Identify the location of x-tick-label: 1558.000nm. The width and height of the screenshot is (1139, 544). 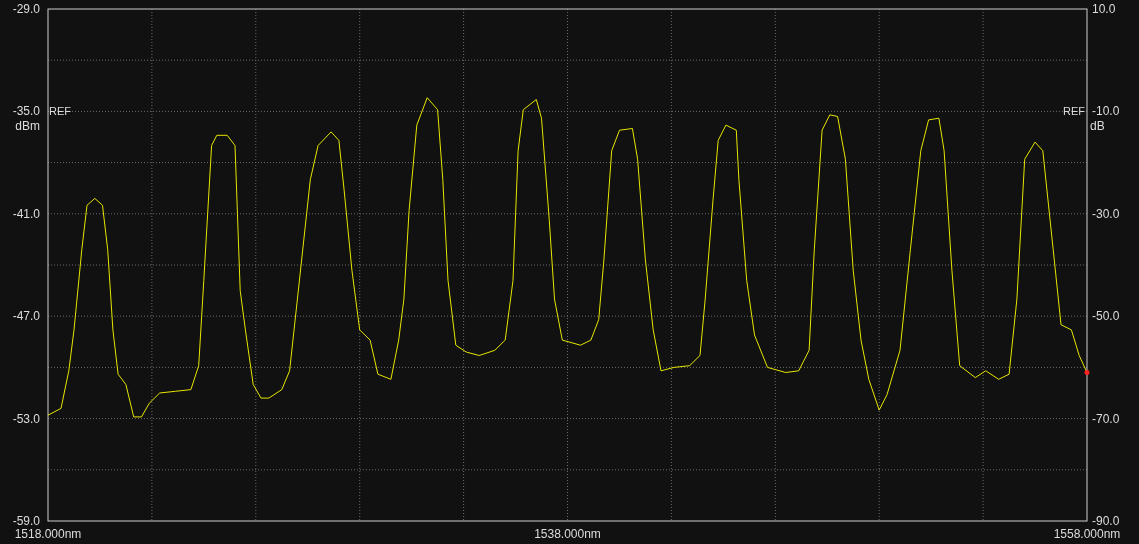
(1087, 534).